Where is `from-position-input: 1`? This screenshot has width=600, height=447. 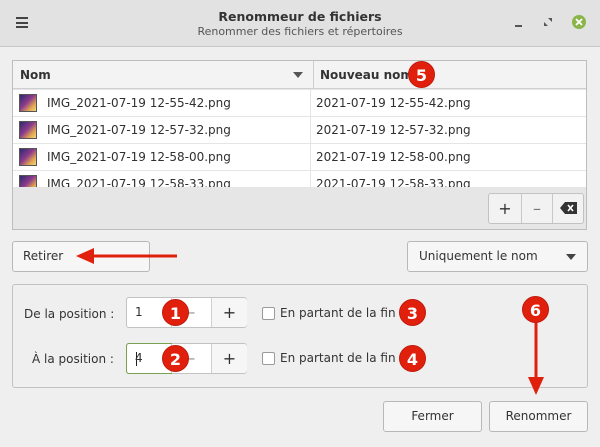 from-position-input: 1 is located at coordinates (139, 312).